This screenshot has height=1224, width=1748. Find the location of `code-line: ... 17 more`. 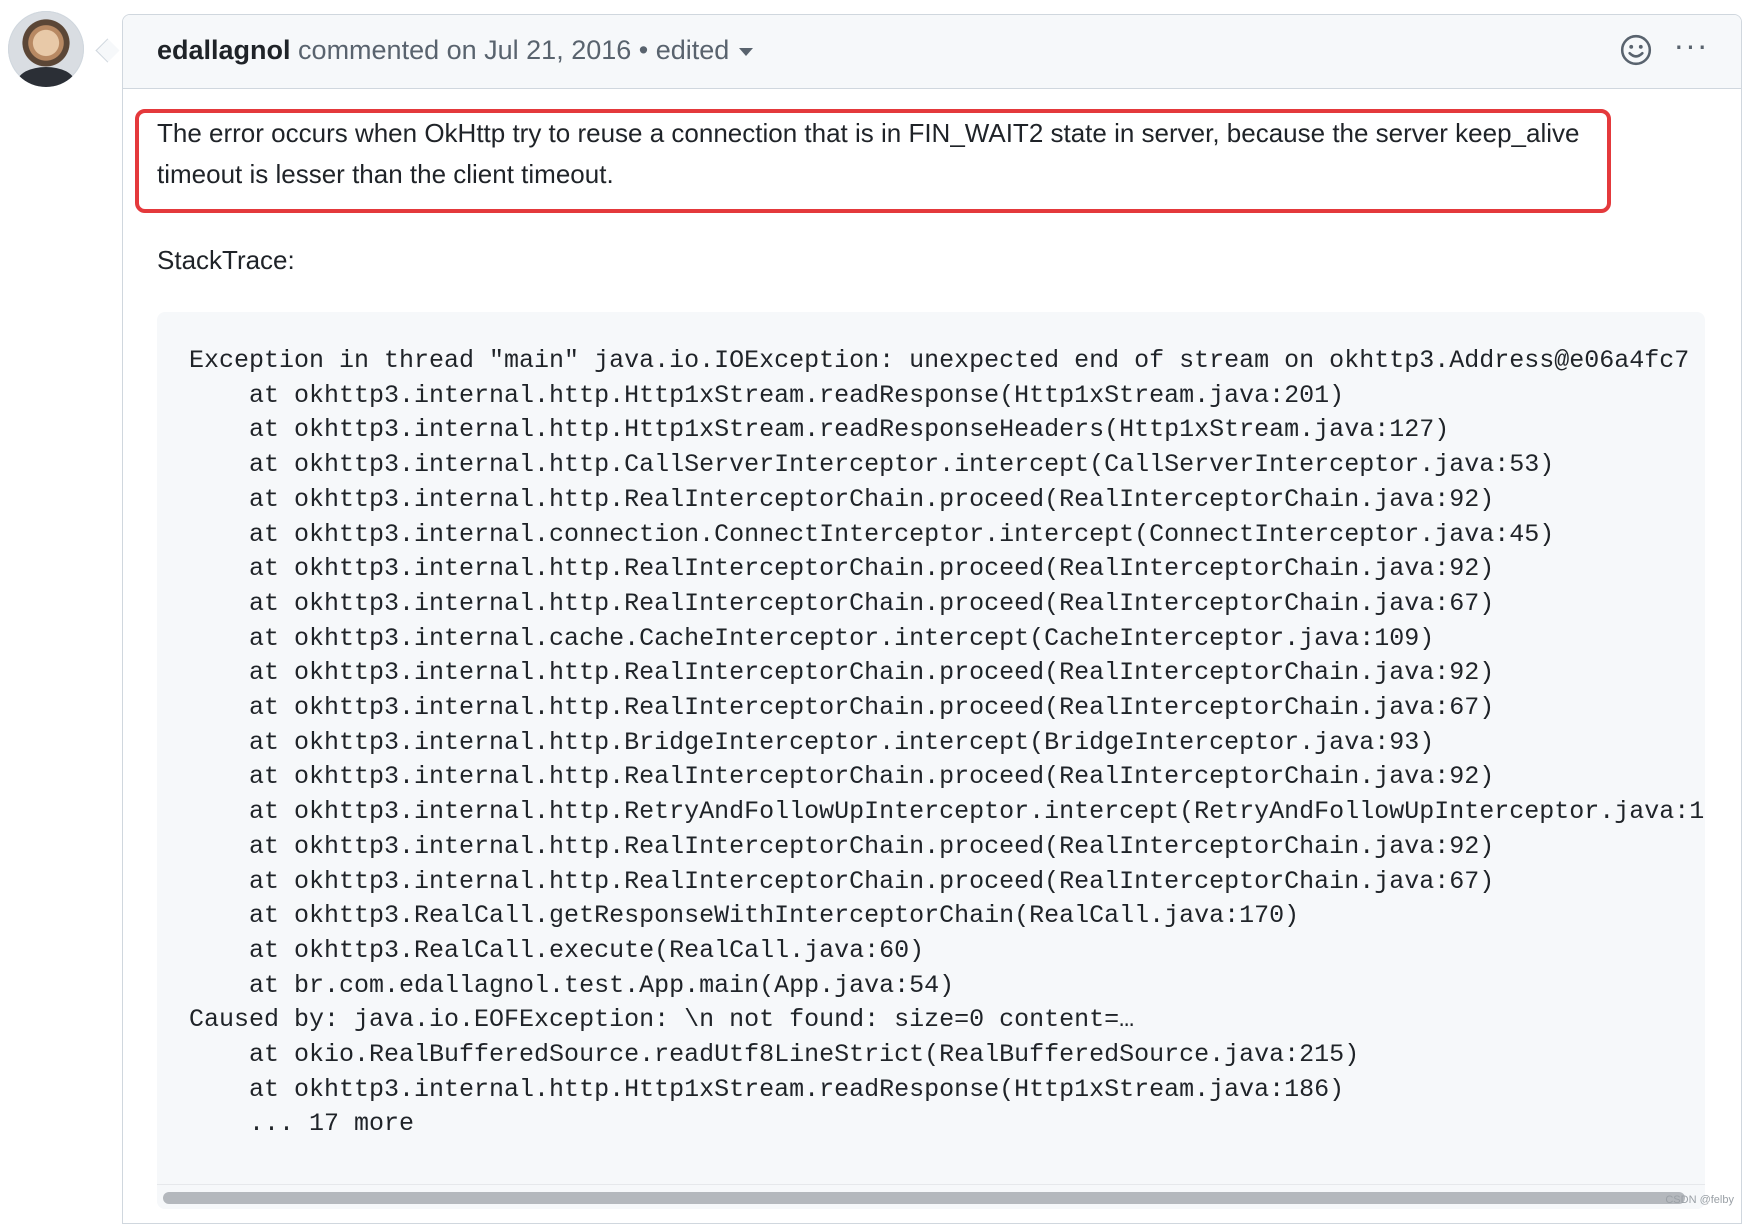

code-line: ... 17 more is located at coordinates (302, 1124).